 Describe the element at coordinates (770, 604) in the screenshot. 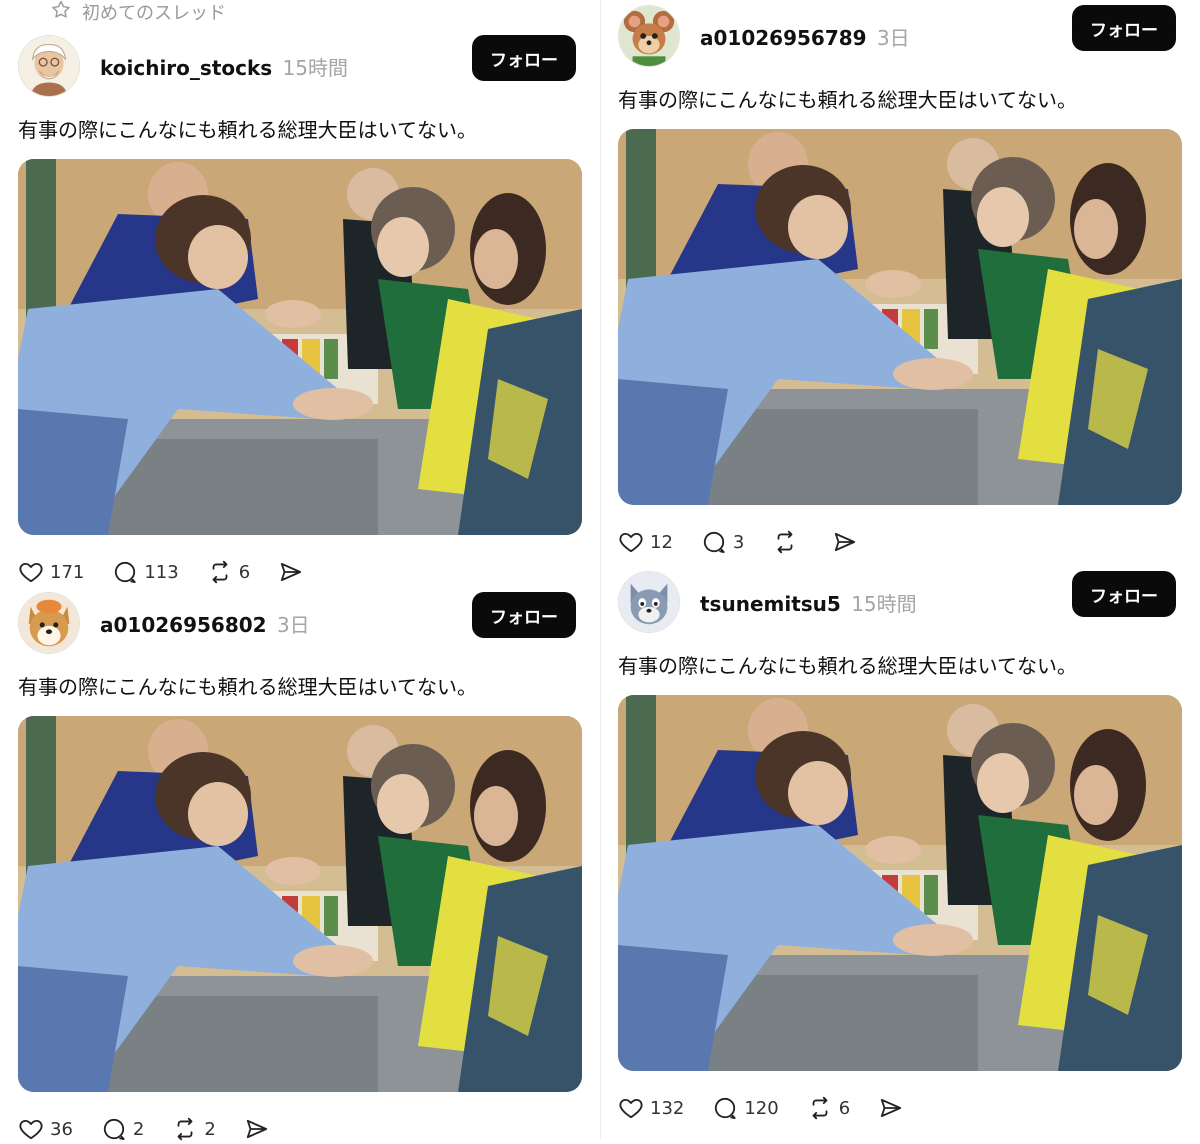

I see `username-link: tsunemitsu5` at that location.